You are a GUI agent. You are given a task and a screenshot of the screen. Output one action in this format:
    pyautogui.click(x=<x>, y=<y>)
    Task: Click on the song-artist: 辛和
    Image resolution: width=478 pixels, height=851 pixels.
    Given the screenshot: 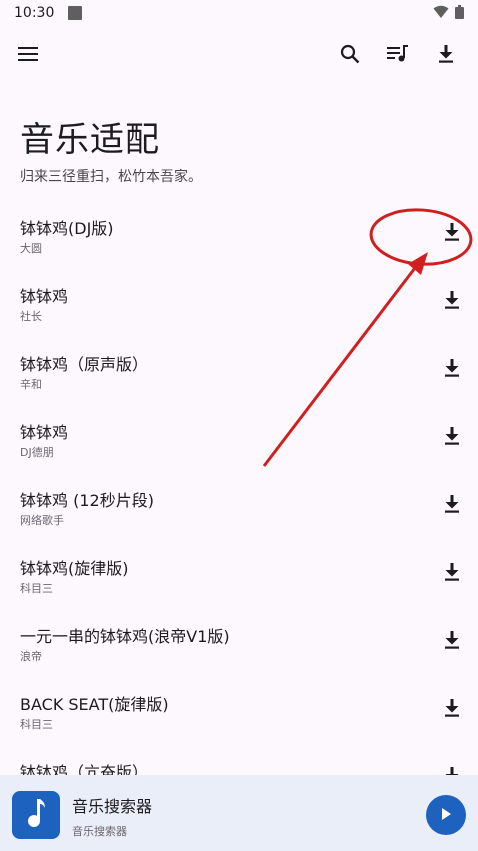 What is the action you would take?
    pyautogui.click(x=31, y=384)
    